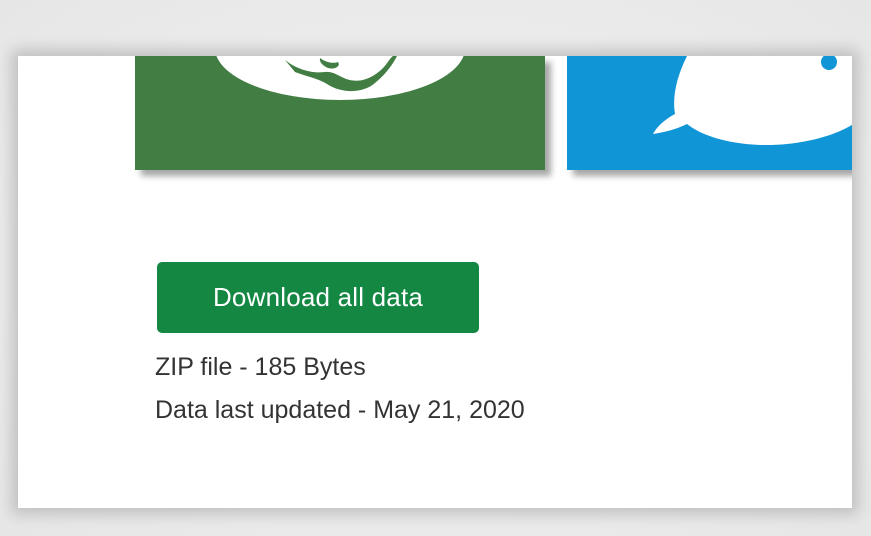  What do you see at coordinates (260, 367) in the screenshot?
I see `file-info-text: ZIP file - 185 Bytes` at bounding box center [260, 367].